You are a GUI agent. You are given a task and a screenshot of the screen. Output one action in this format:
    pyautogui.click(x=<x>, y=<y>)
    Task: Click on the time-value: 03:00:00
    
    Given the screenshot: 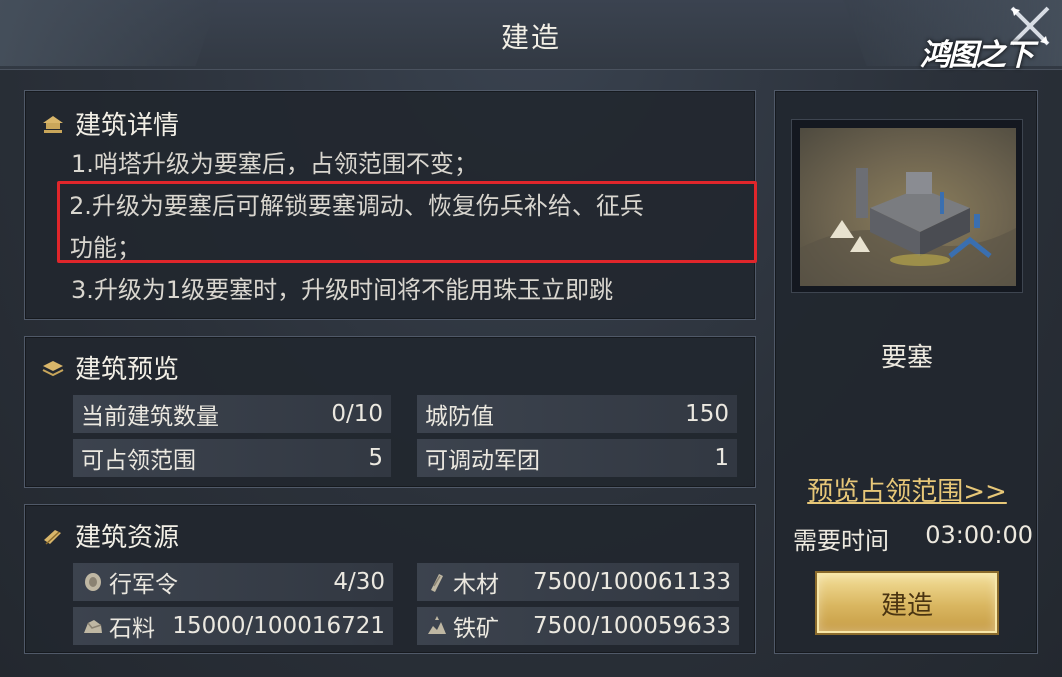 What is the action you would take?
    pyautogui.click(x=979, y=535)
    